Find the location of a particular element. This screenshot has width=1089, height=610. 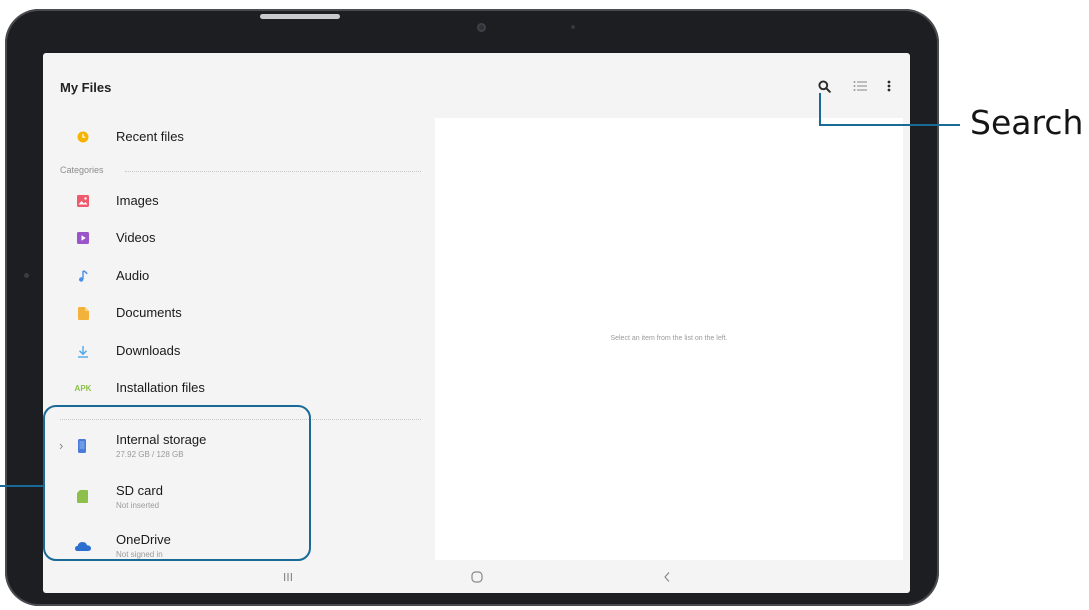

home-icon is located at coordinates (477, 577).